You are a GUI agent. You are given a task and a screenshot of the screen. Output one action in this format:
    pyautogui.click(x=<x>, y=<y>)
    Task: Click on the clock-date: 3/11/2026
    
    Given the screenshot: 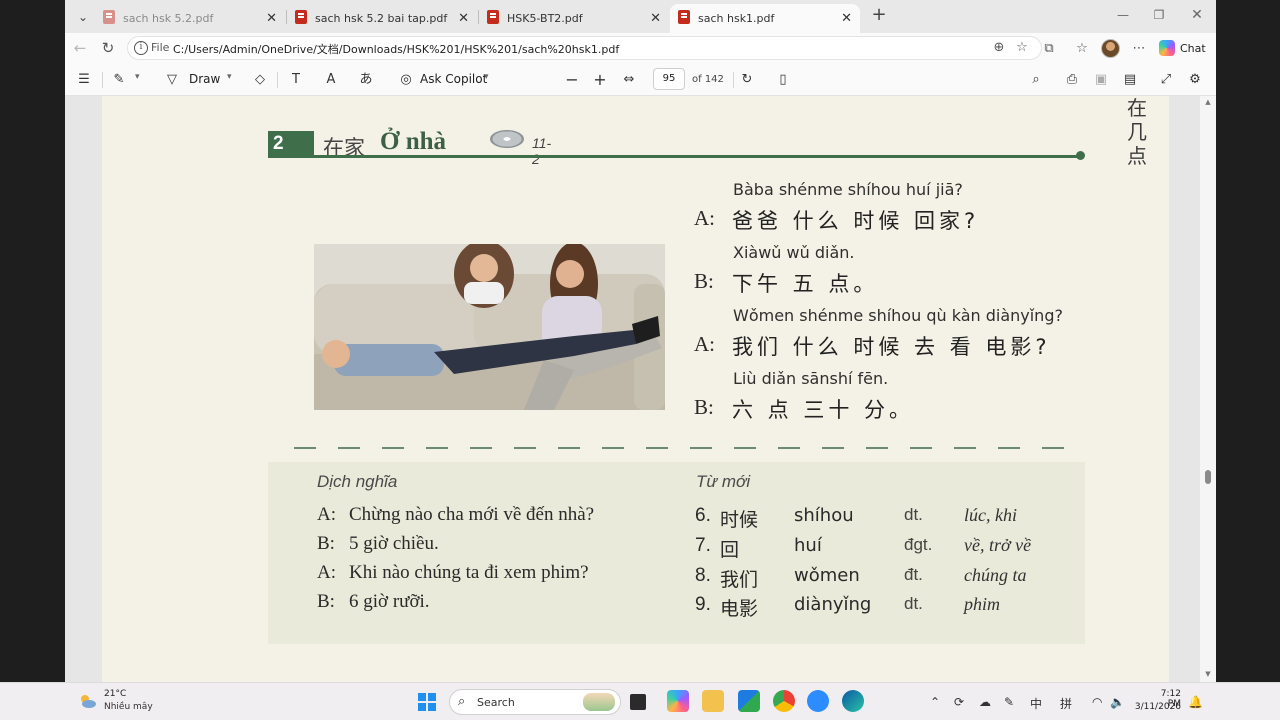 What is the action you would take?
    pyautogui.click(x=1155, y=707)
    